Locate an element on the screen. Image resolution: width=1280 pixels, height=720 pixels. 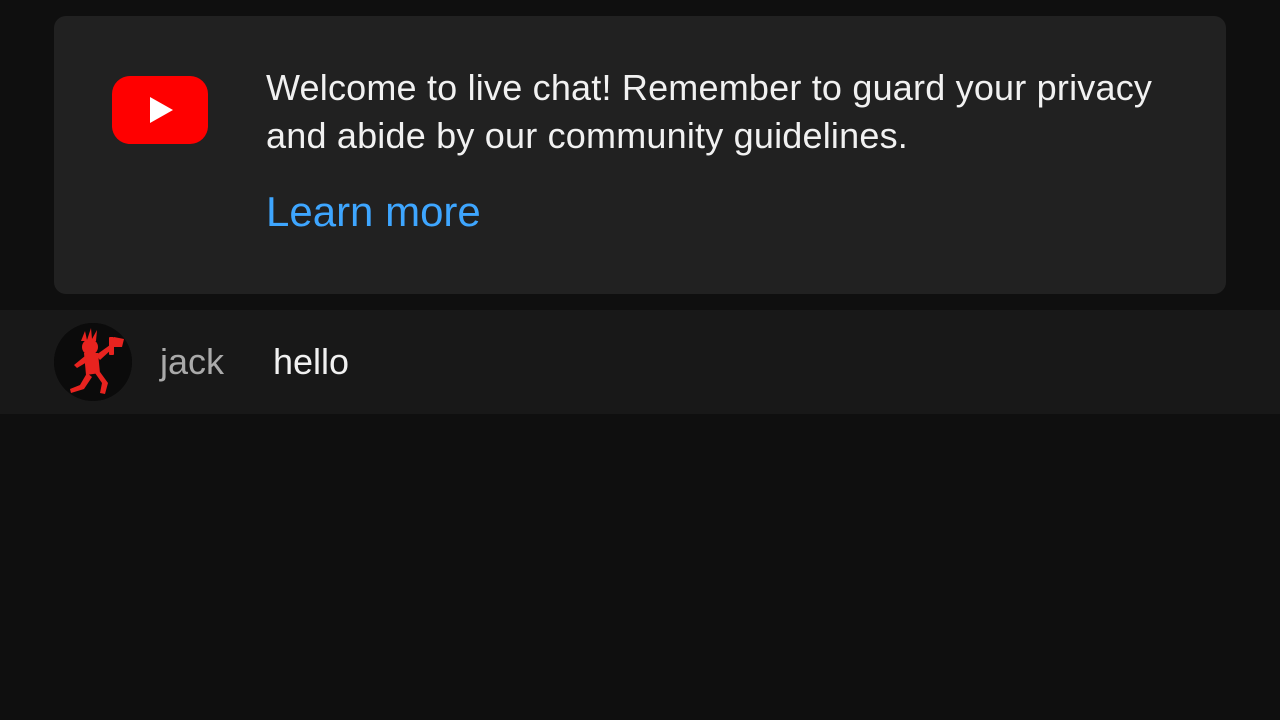
author-avatar is located at coordinates (93, 362).